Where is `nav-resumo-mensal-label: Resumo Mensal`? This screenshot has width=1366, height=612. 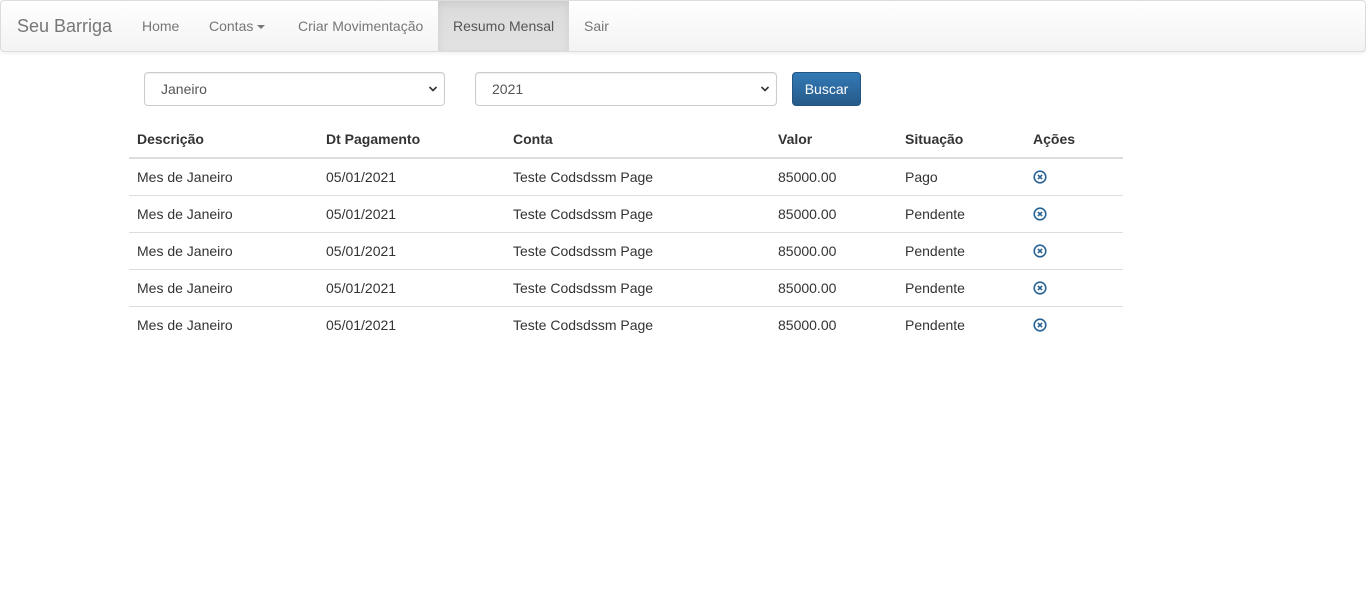
nav-resumo-mensal-label: Resumo Mensal is located at coordinates (504, 26).